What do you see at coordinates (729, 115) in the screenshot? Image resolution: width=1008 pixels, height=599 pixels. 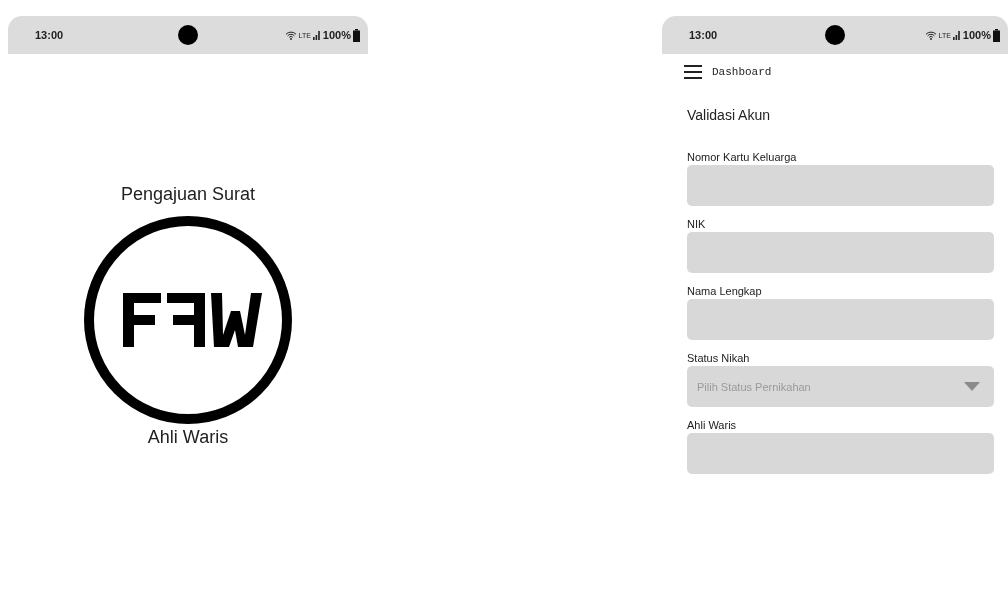 I see `form-heading: Validasi Akun` at bounding box center [729, 115].